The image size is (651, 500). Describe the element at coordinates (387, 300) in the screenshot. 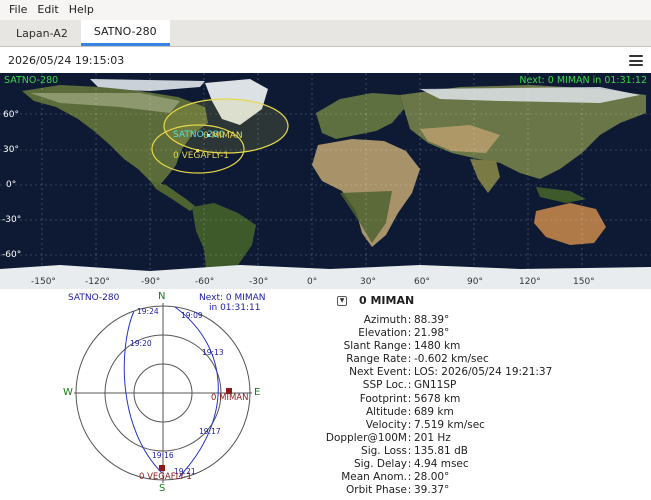

I see `info-title: 0 MIMAN` at that location.